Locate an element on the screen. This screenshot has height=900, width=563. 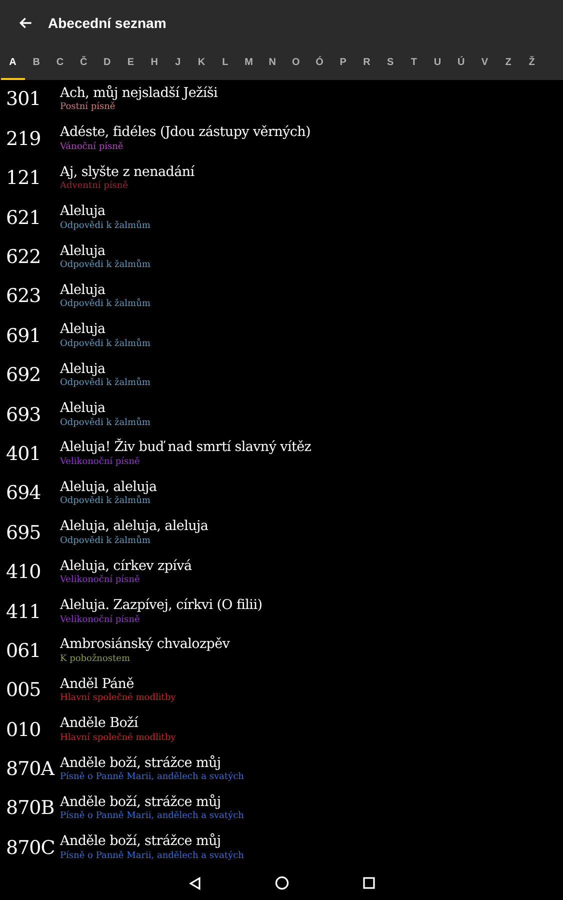
song-number: 691 is located at coordinates (23, 336).